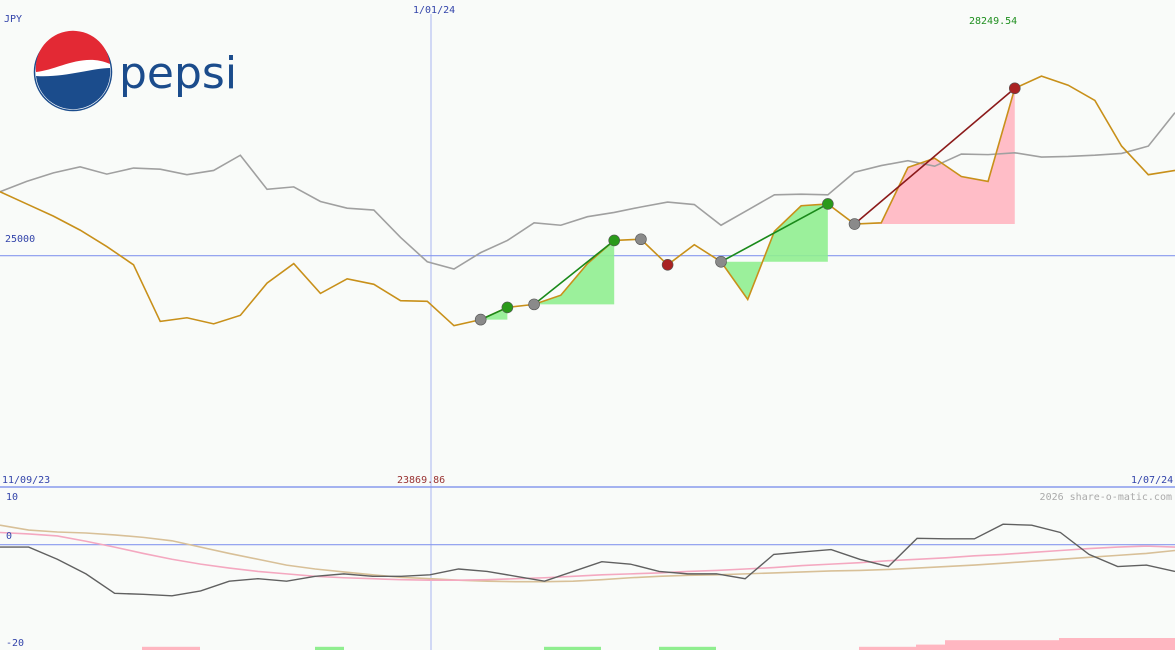  Describe the element at coordinates (13, 19) in the screenshot. I see `currency-label: JPY` at that location.